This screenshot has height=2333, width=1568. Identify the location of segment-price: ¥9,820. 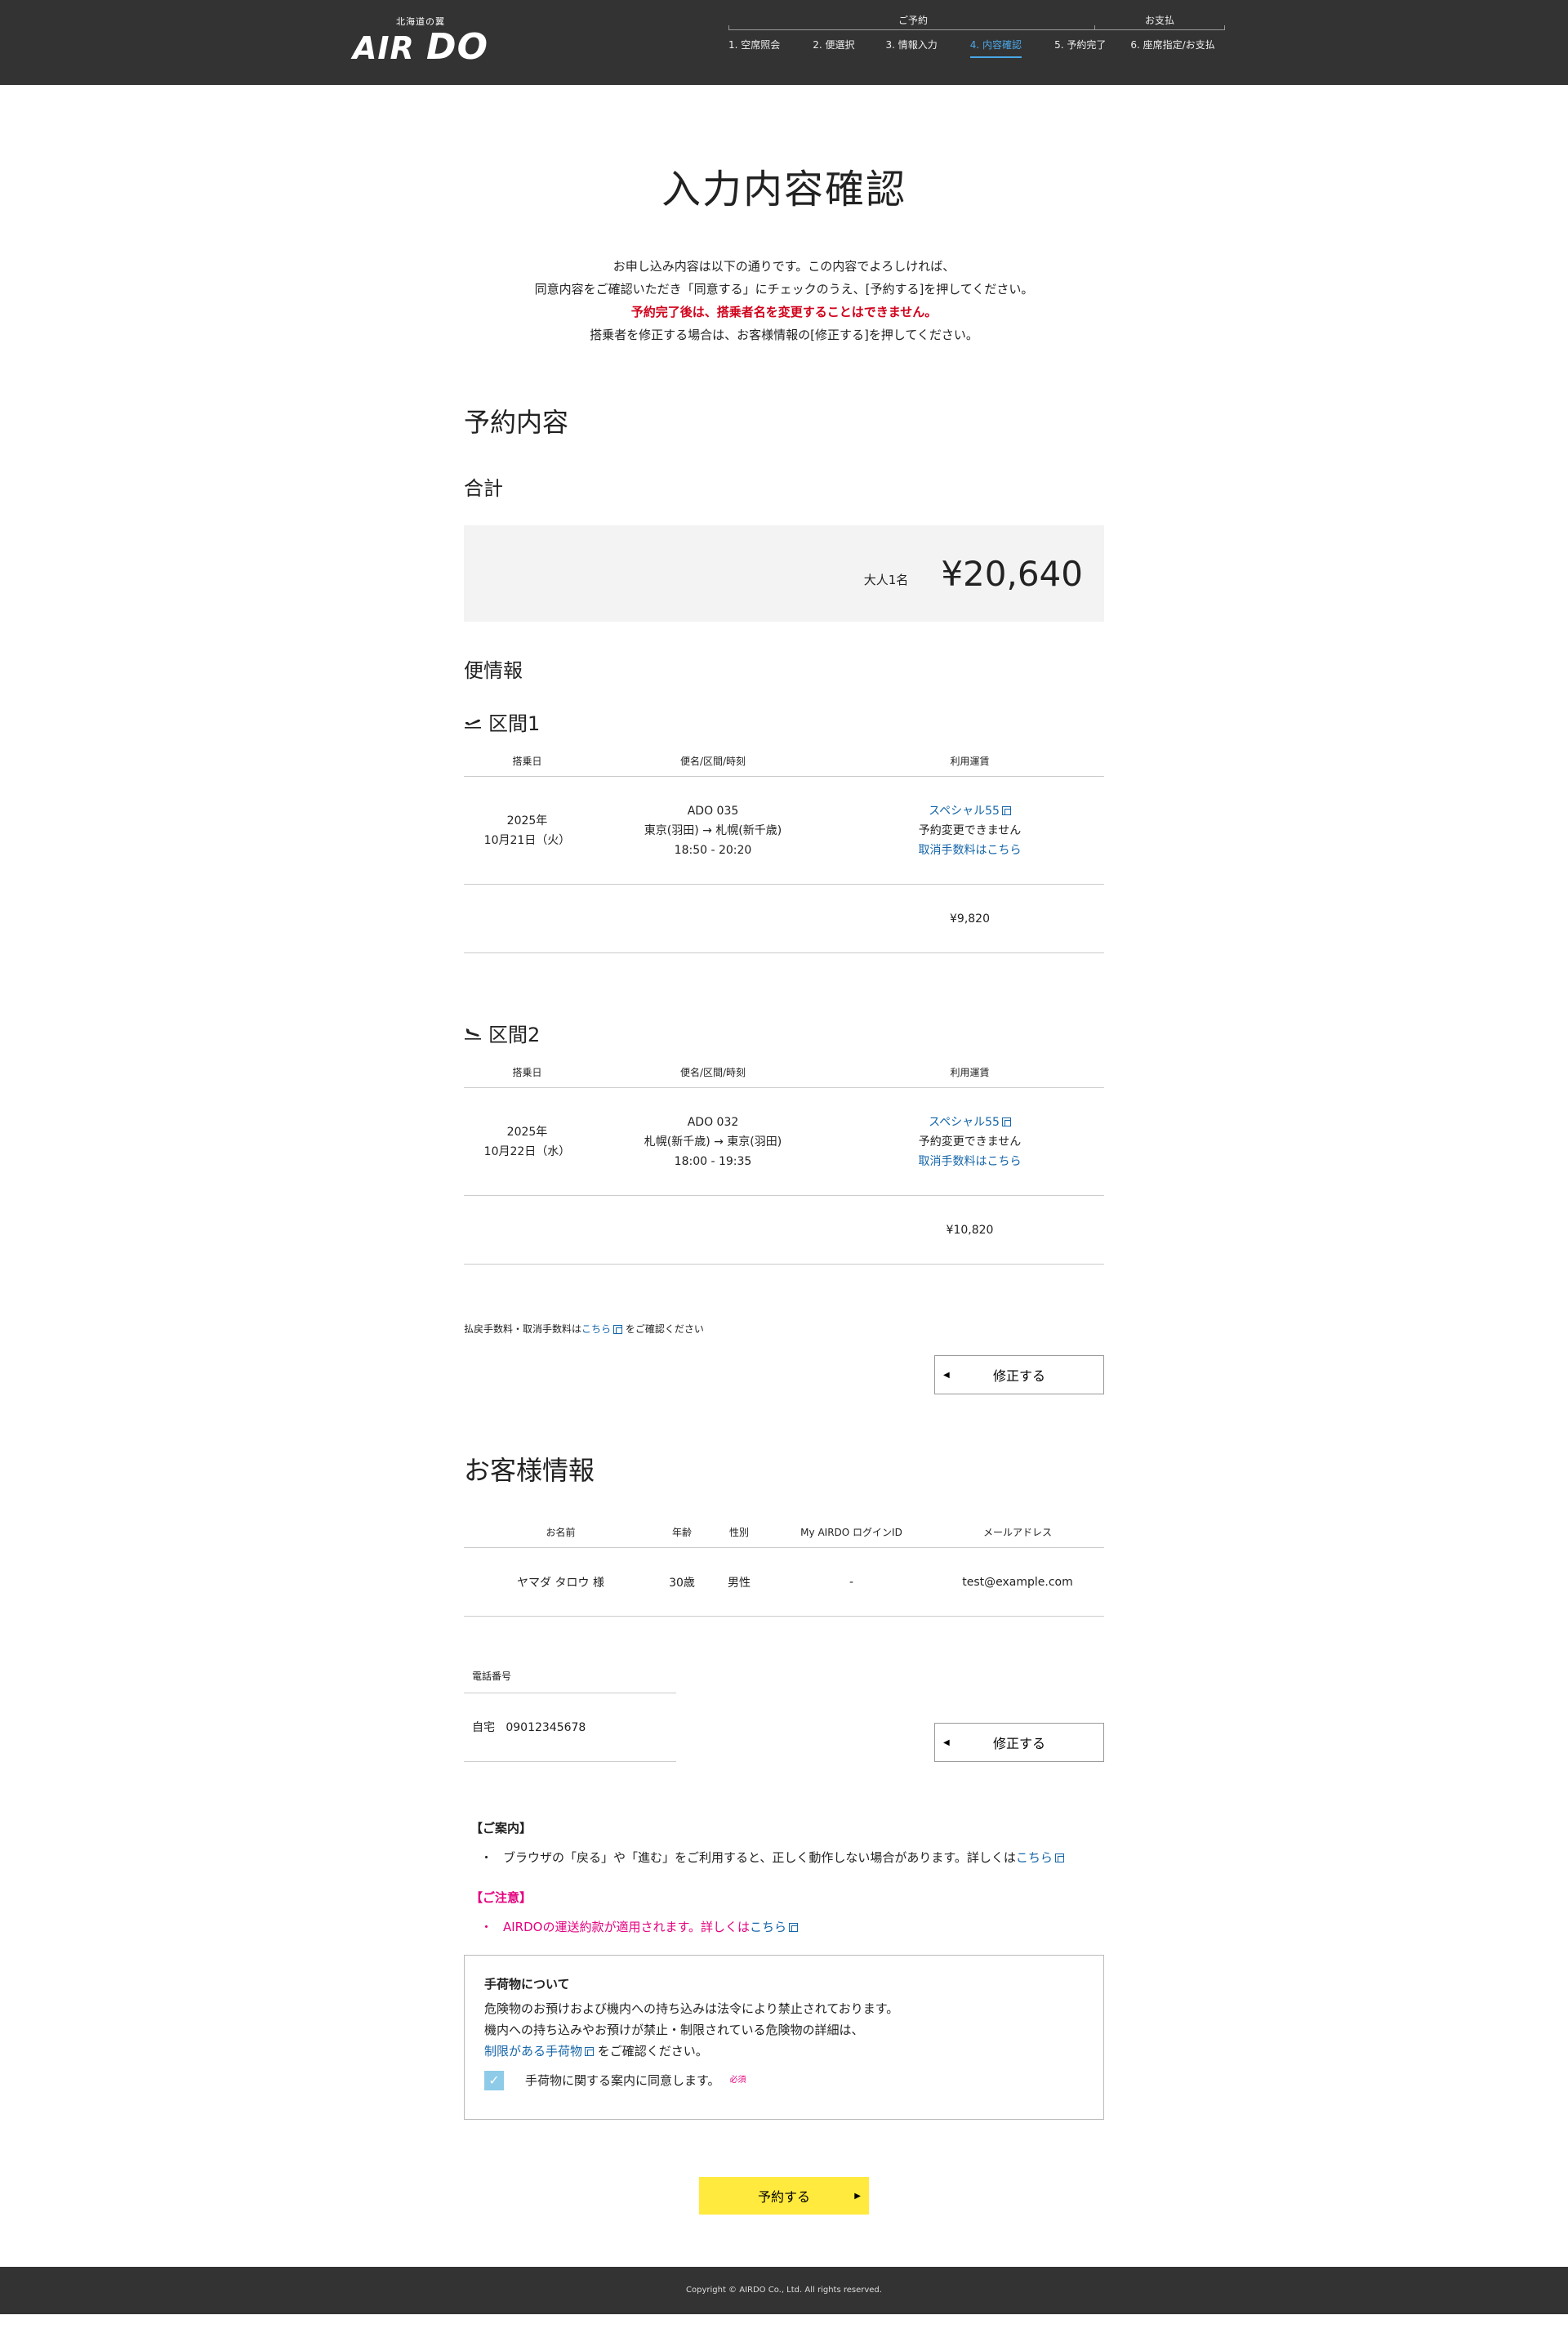
(969, 918).